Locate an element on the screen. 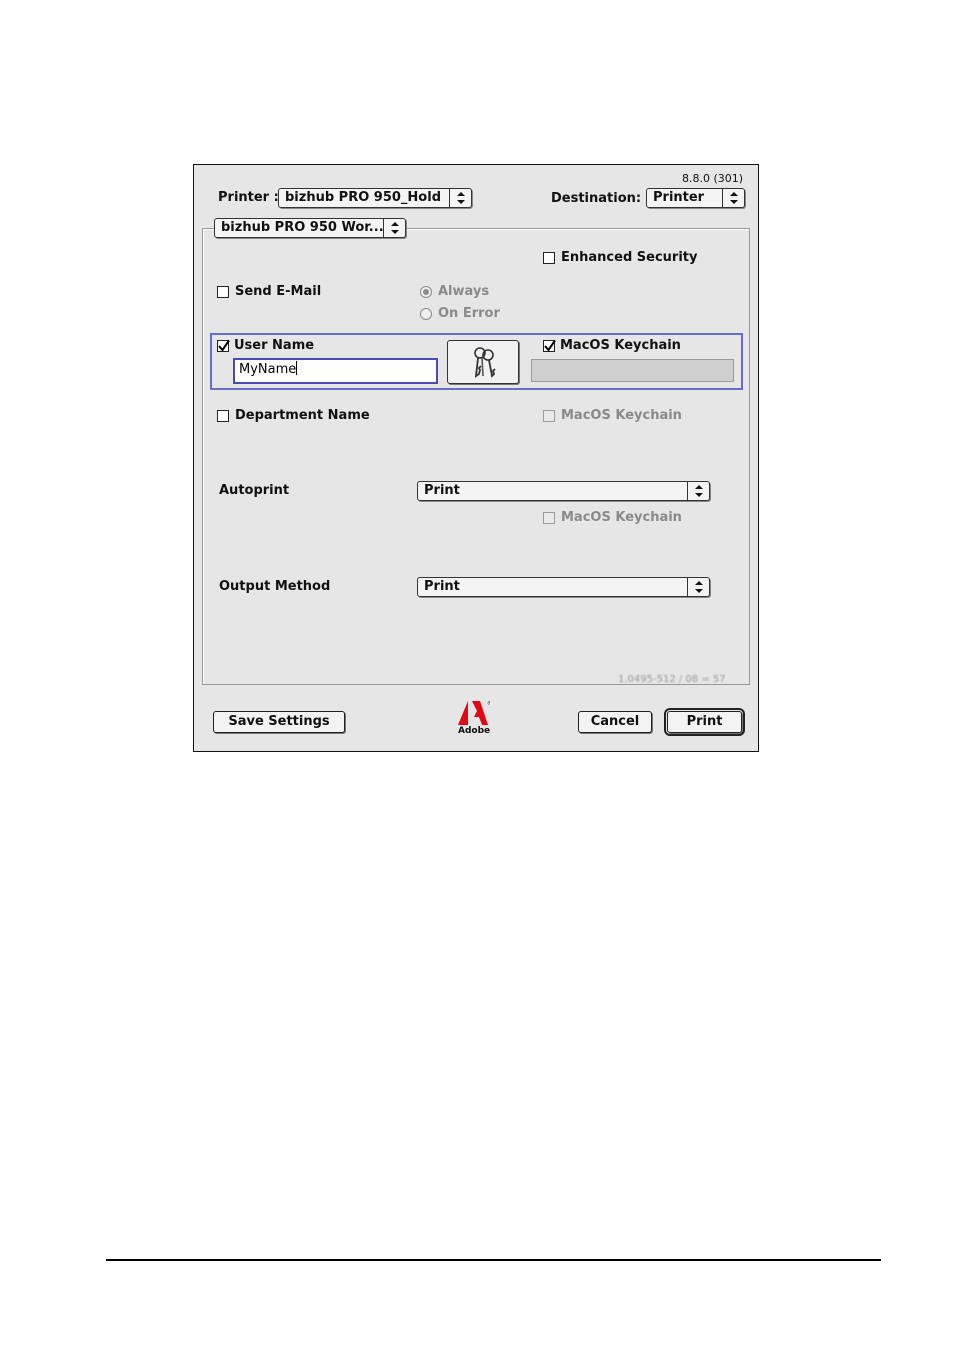 This screenshot has width=953, height=1352. user-name-input: MyName is located at coordinates (335, 371).